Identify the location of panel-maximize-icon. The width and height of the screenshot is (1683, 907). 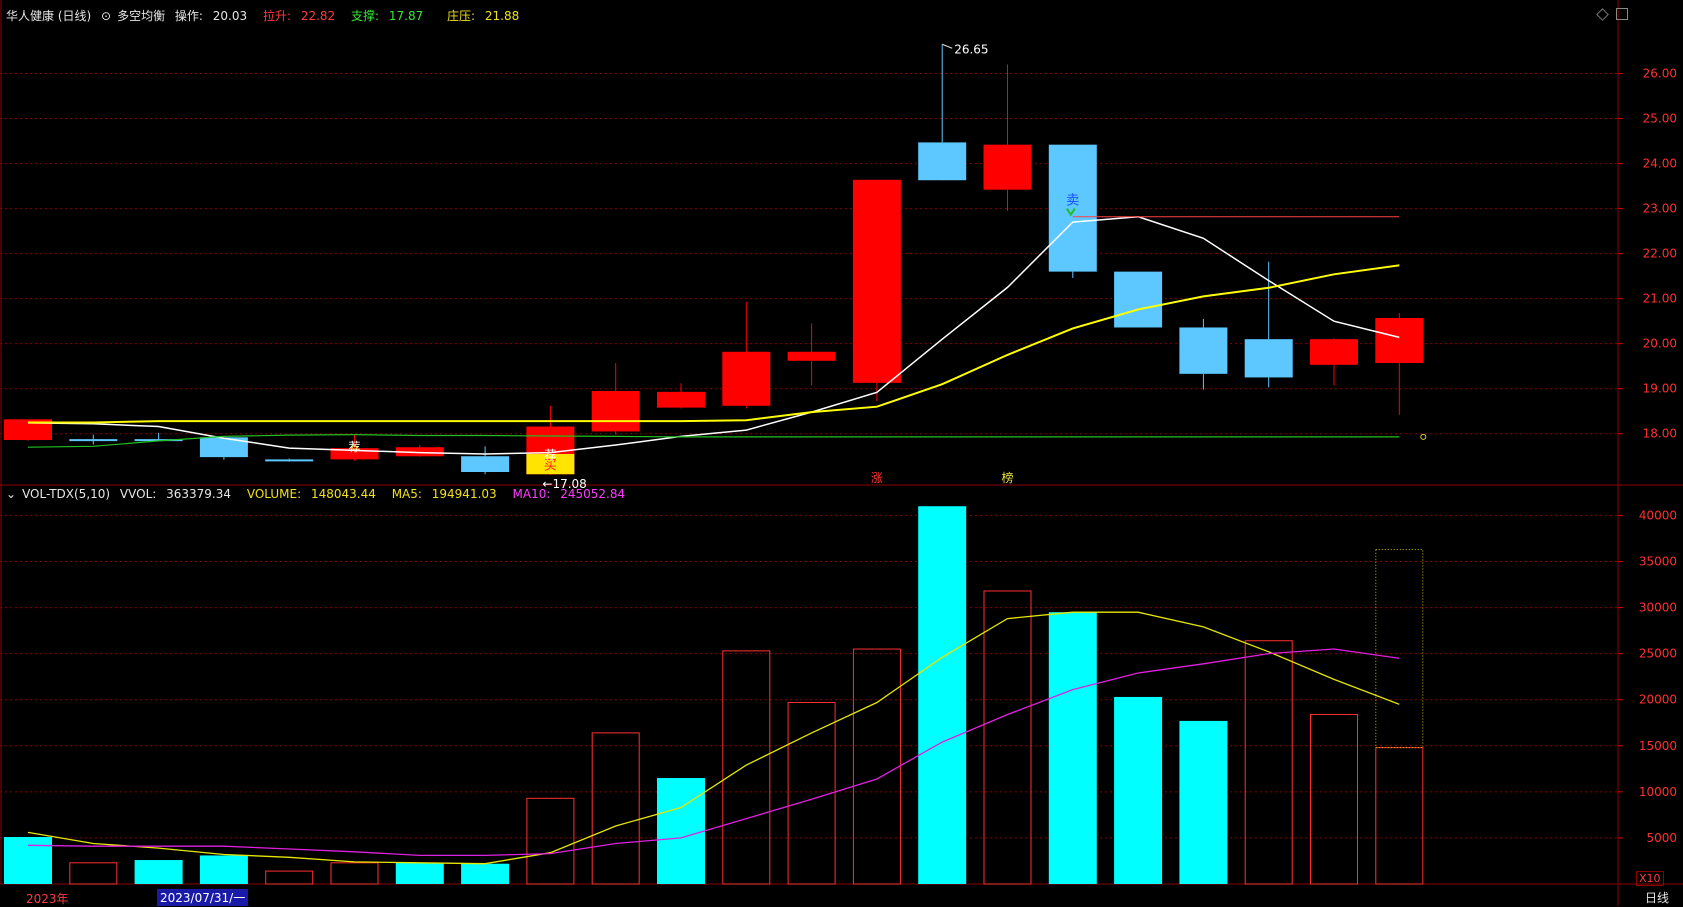
(1622, 14).